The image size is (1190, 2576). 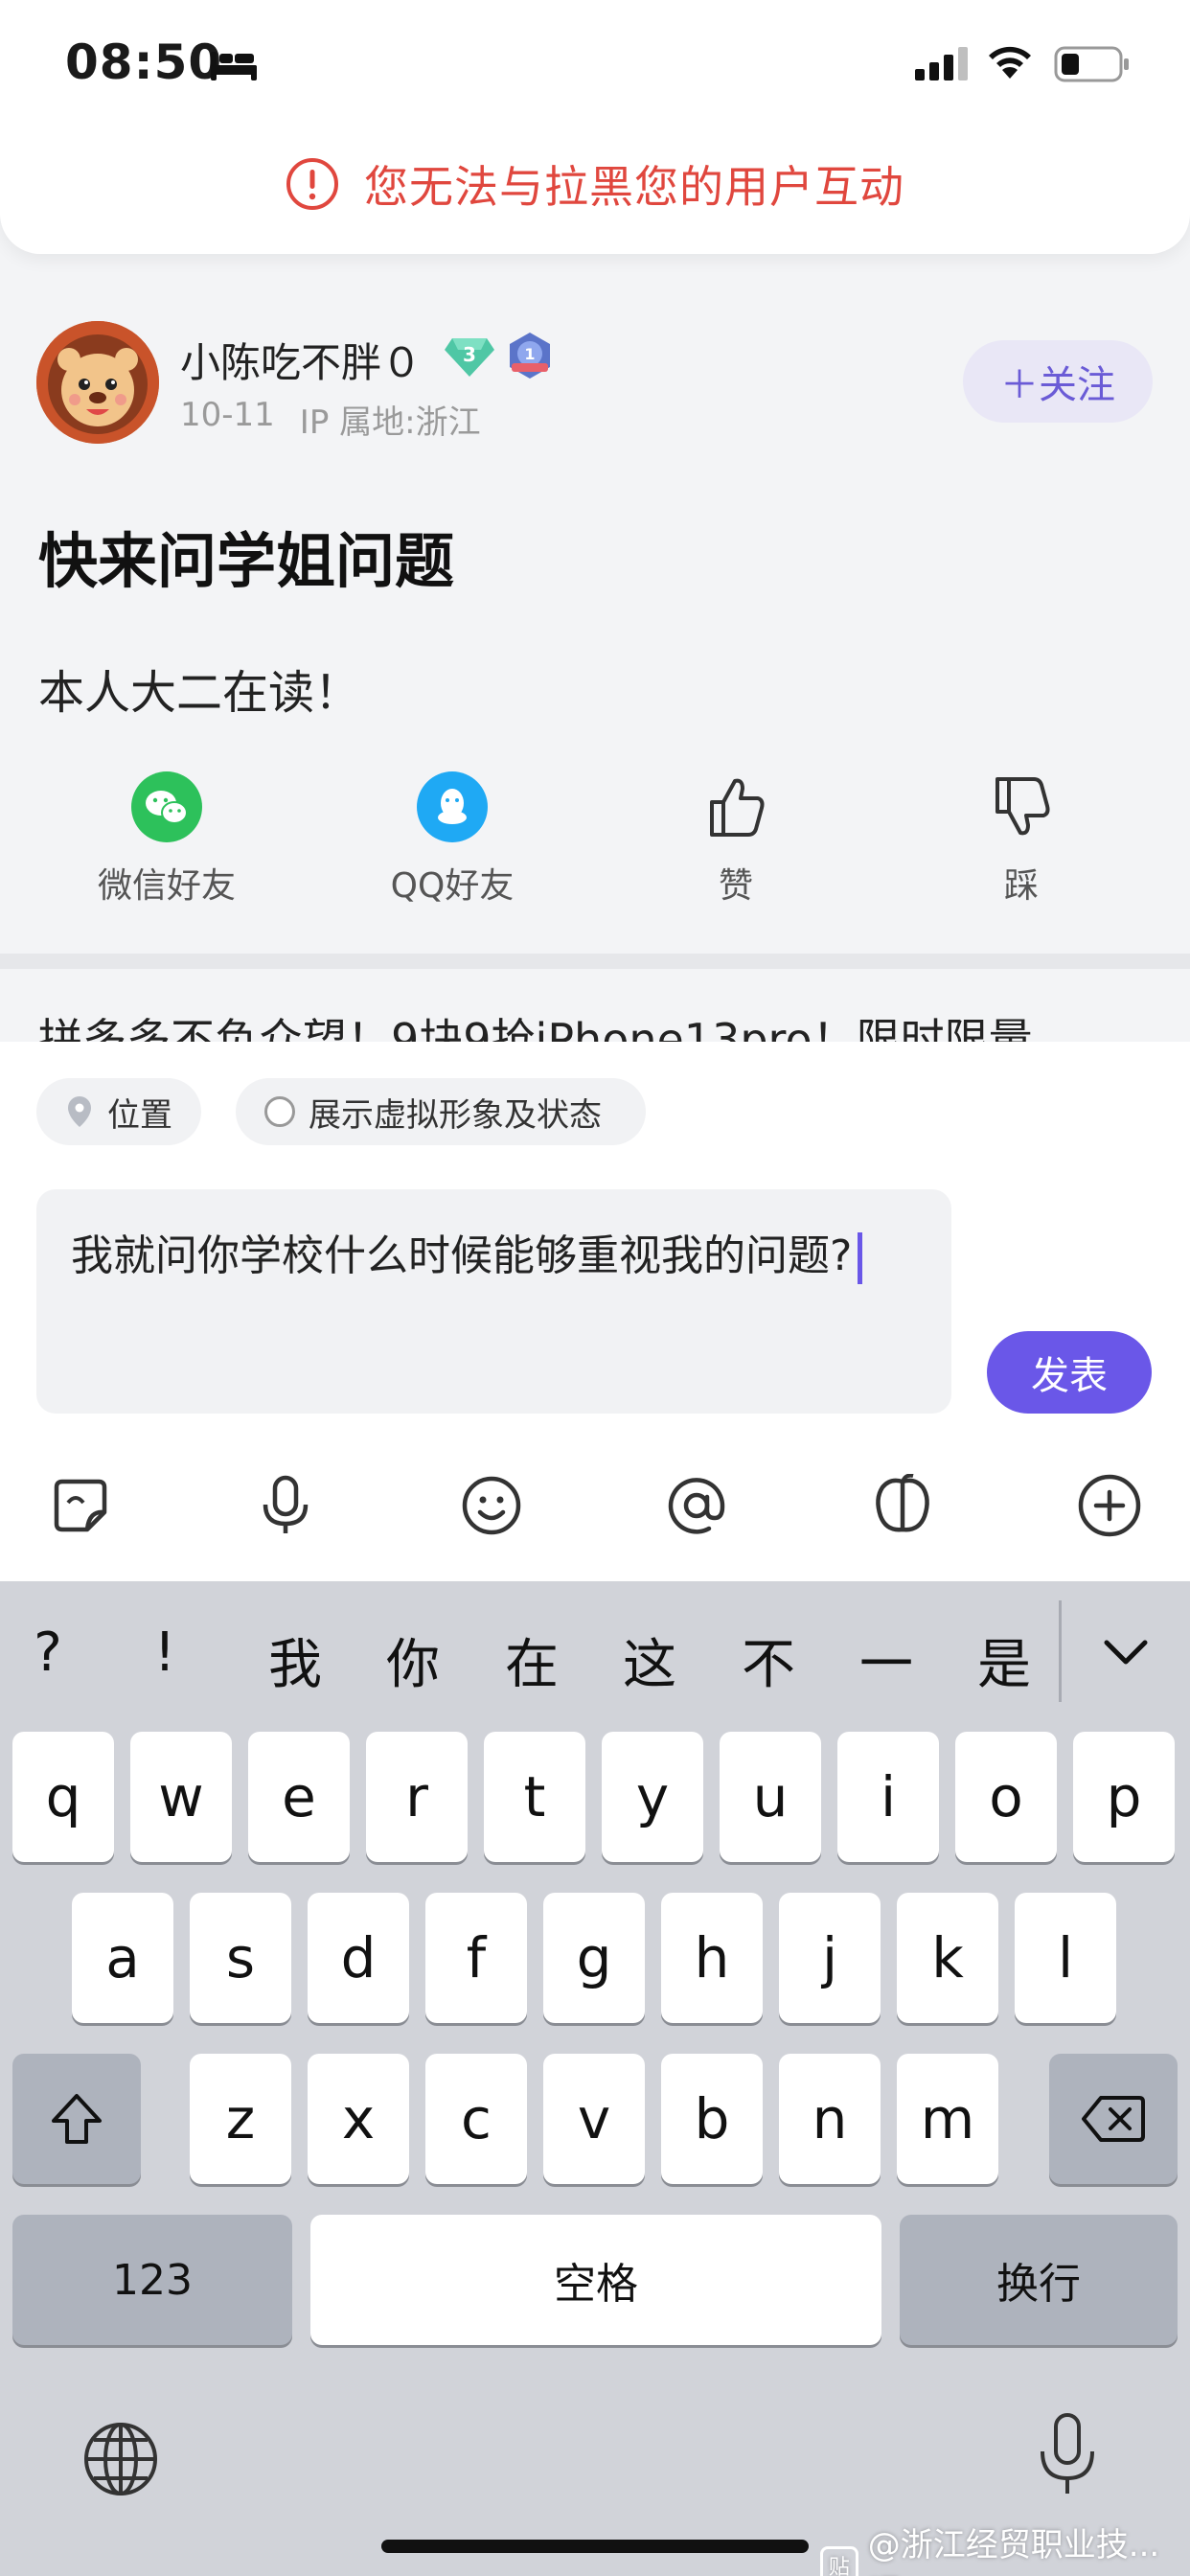 What do you see at coordinates (181, 1797) in the screenshot?
I see `key-w: w` at bounding box center [181, 1797].